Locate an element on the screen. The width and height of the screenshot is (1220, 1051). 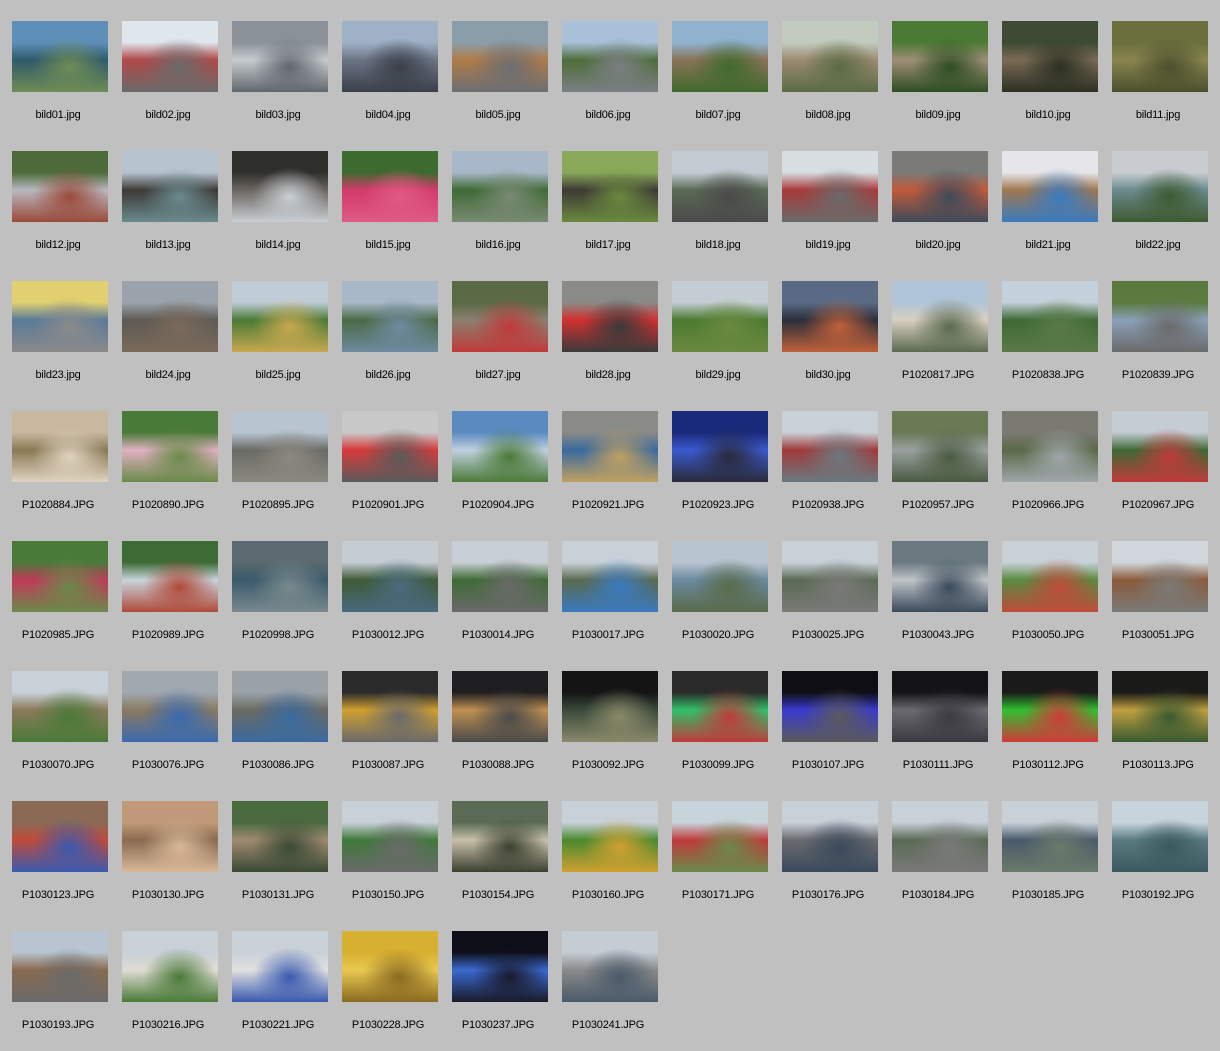
thumbnail-item: bild15.jpg is located at coordinates (395, 211).